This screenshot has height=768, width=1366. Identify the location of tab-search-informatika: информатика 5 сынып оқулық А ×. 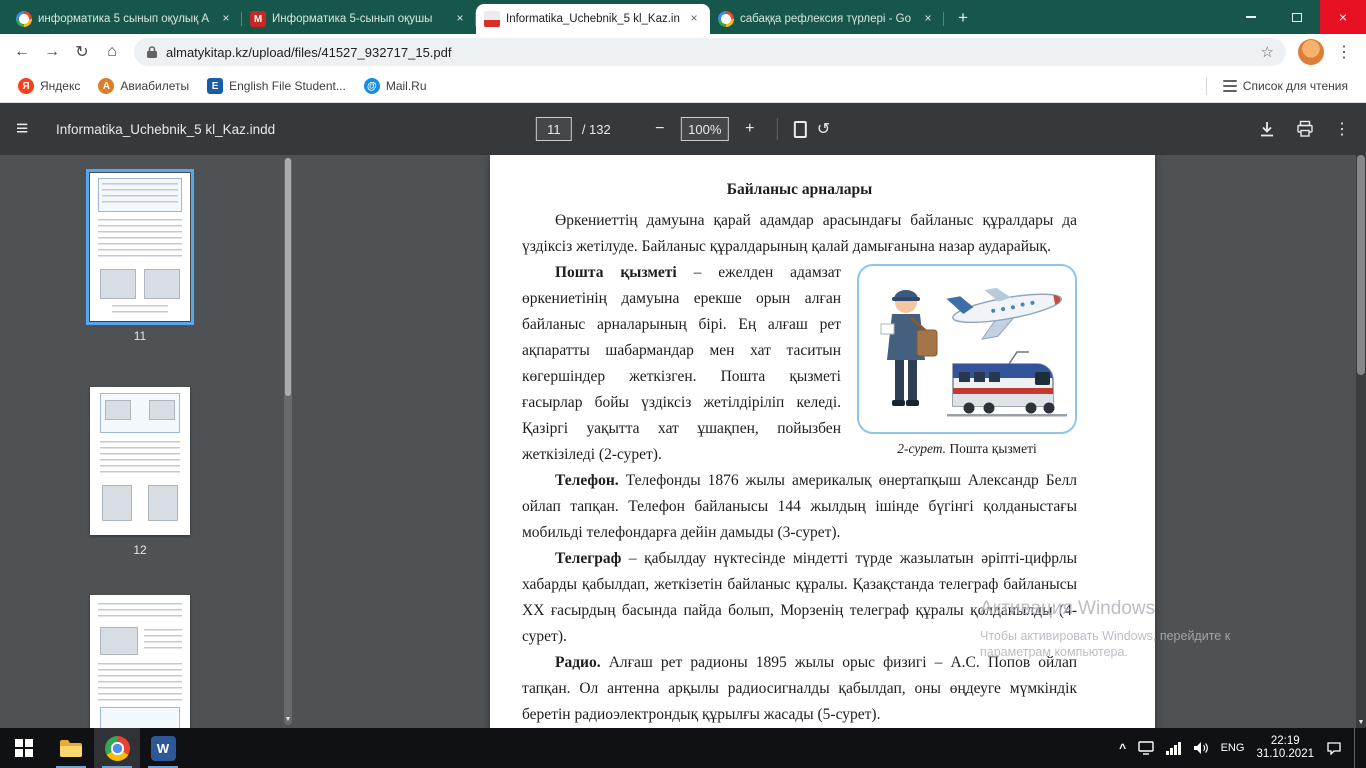
(125, 19).